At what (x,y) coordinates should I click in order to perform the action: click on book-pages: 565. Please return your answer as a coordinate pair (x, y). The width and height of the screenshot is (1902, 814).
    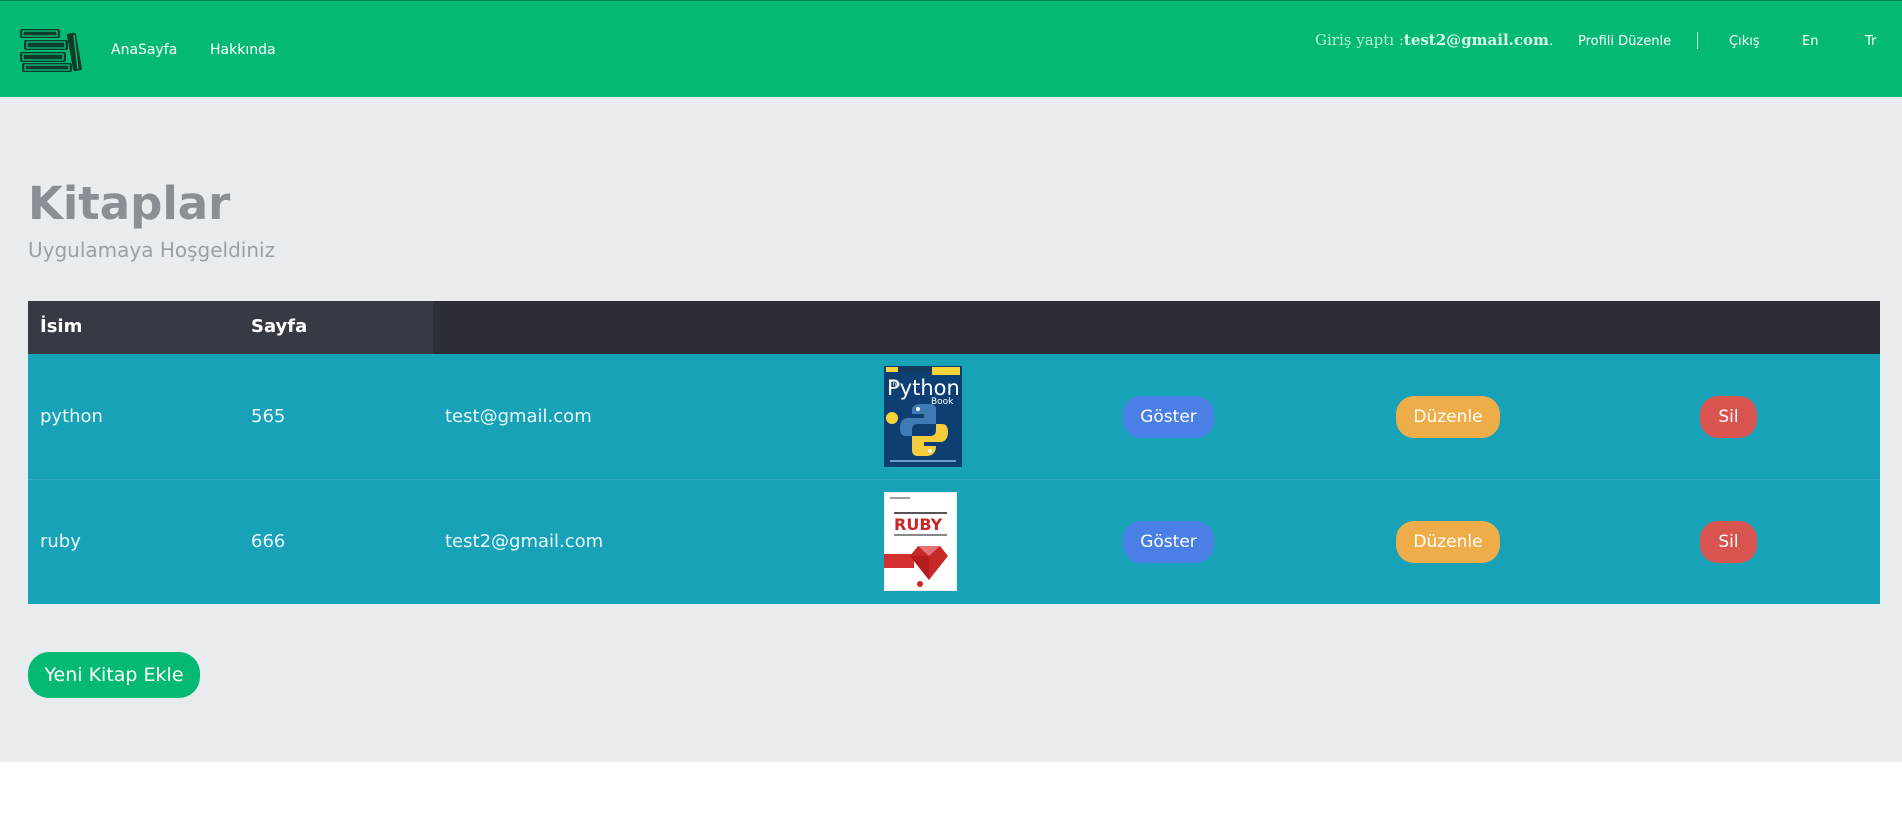
    Looking at the image, I should click on (268, 416).